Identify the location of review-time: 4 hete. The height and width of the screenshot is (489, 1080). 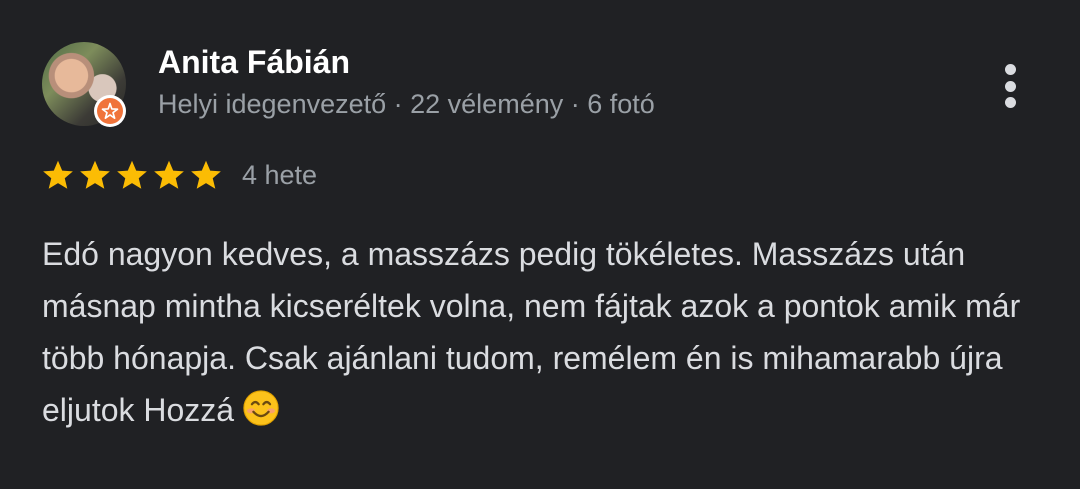
(280, 175).